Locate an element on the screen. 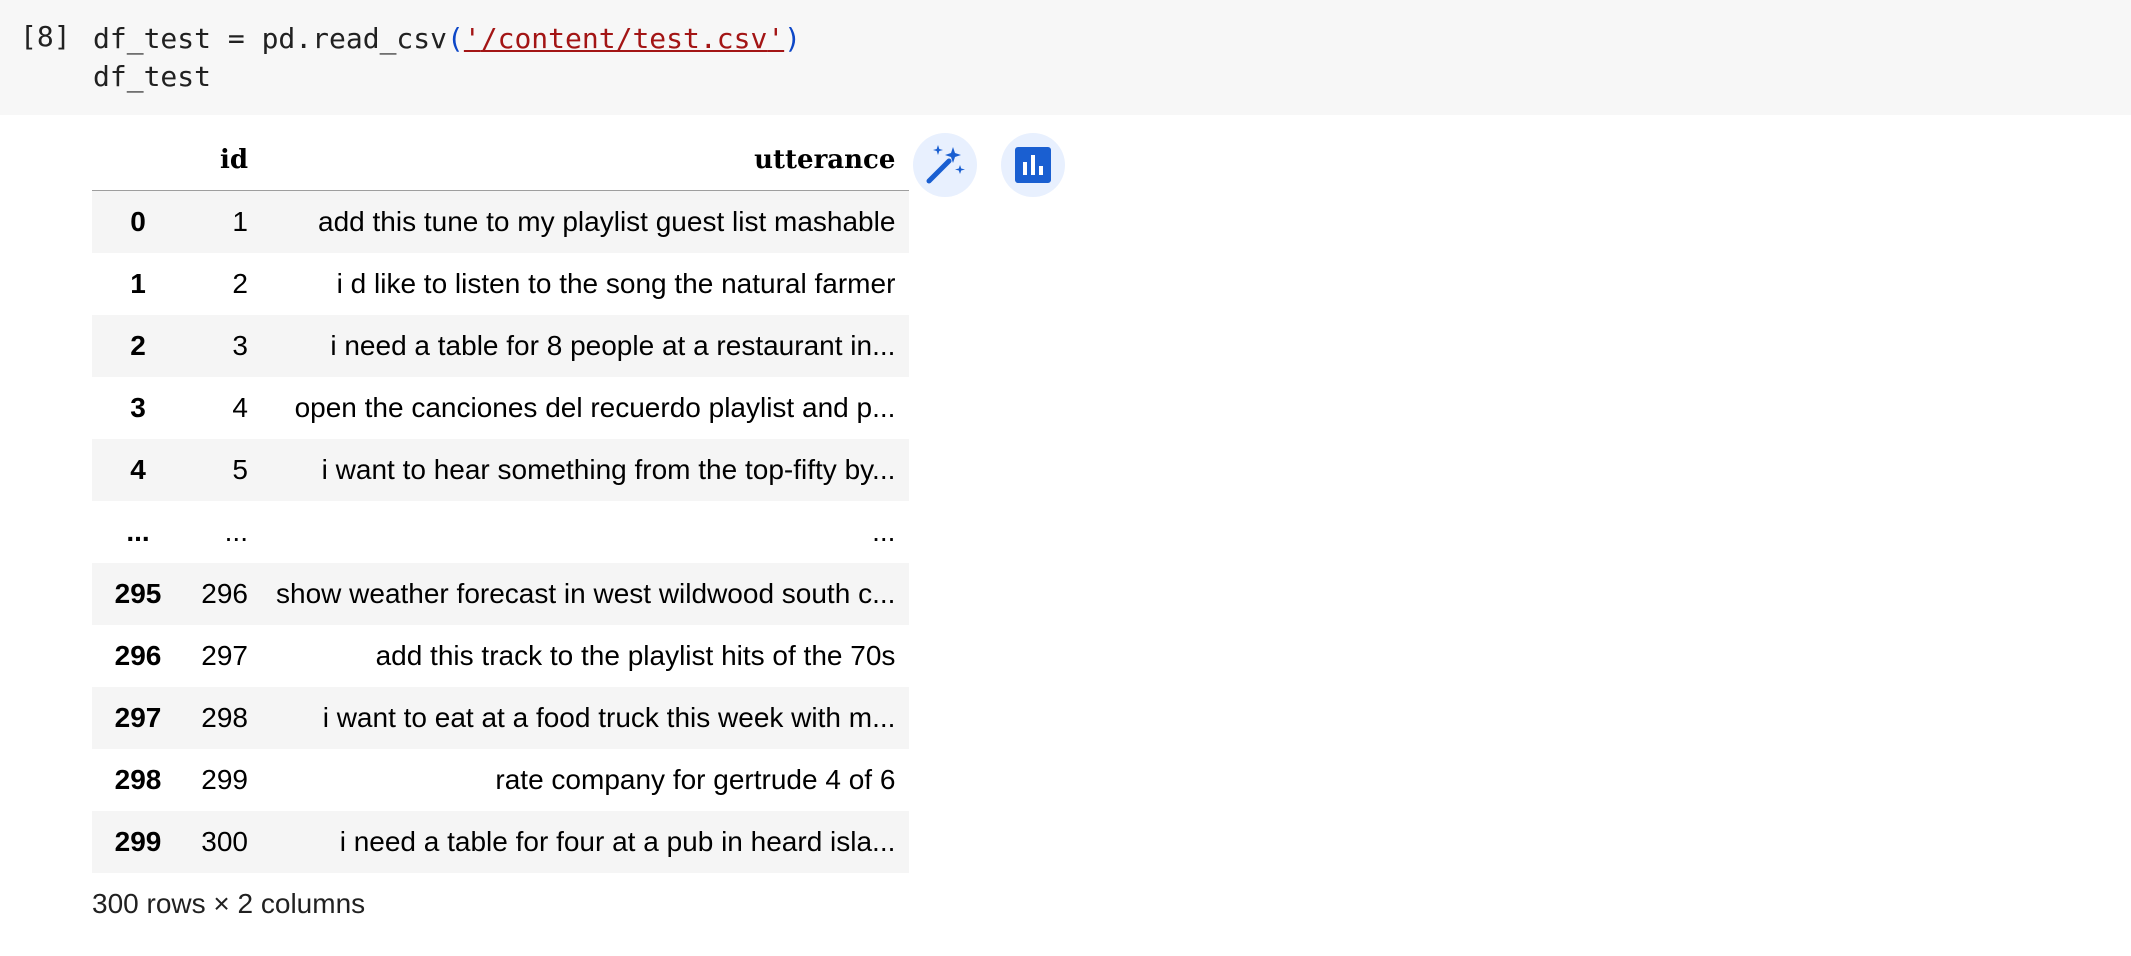 The image size is (2131, 956). cell-id: 4 is located at coordinates (240, 407).